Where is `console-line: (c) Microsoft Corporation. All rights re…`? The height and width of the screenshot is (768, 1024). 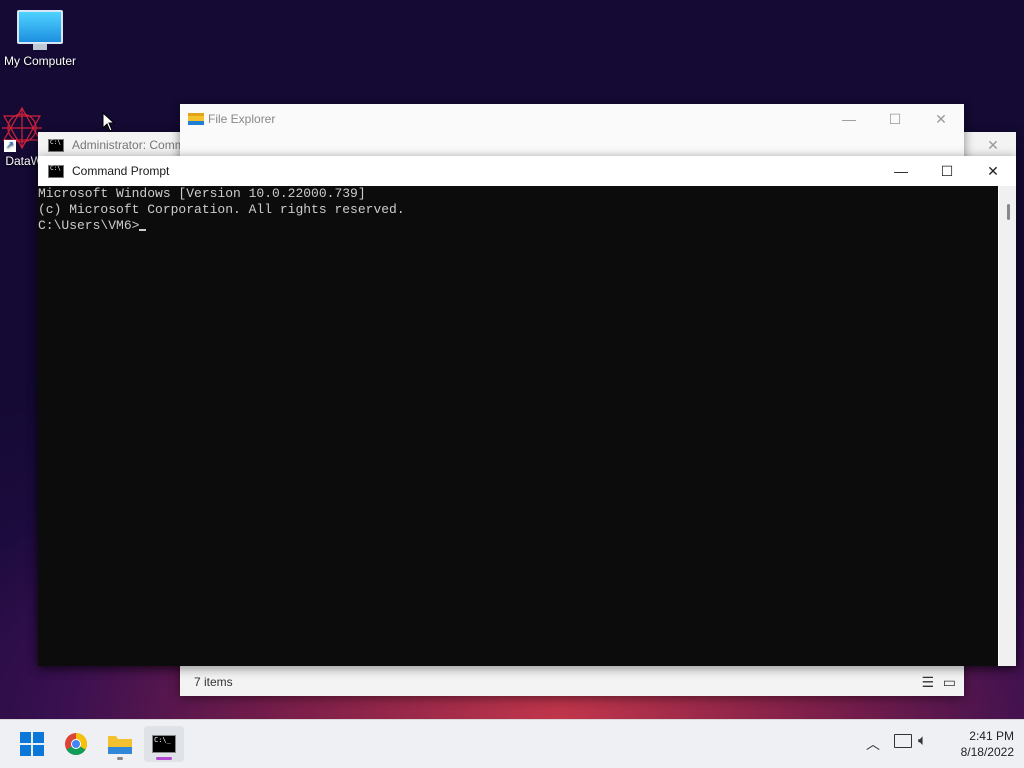 console-line: (c) Microsoft Corporation. All rights re… is located at coordinates (221, 209).